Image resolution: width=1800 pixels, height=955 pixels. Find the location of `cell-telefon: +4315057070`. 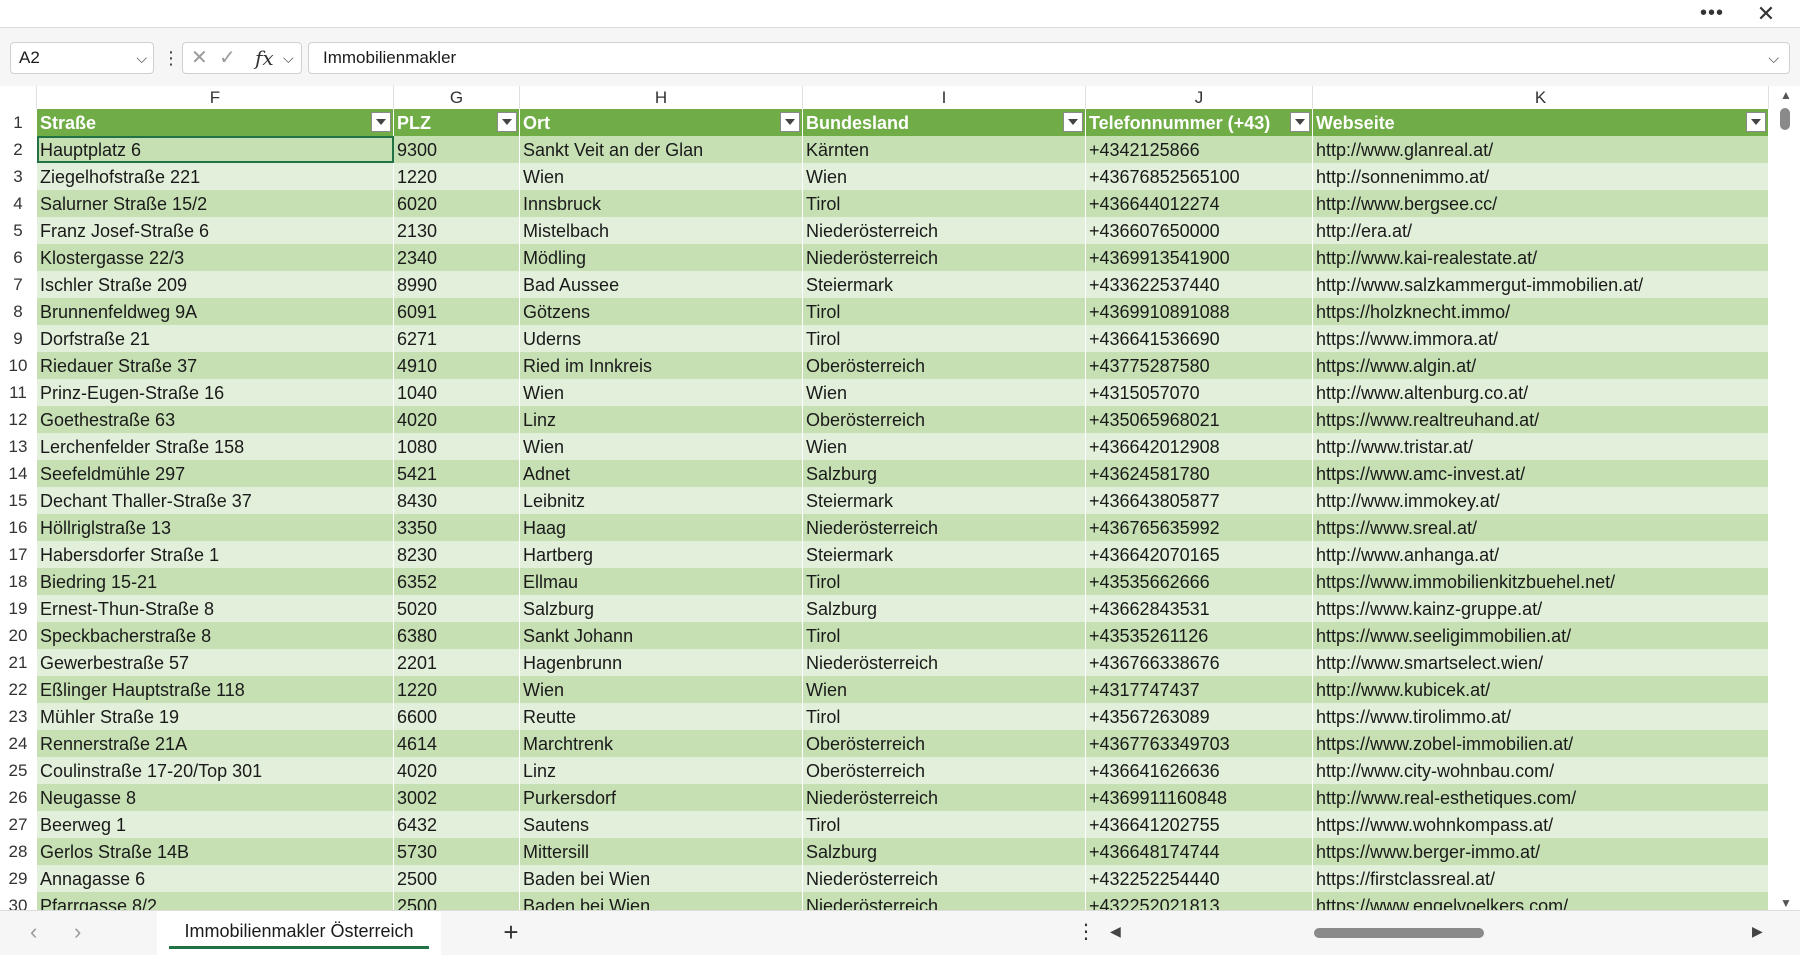

cell-telefon: +4315057070 is located at coordinates (1199, 392).